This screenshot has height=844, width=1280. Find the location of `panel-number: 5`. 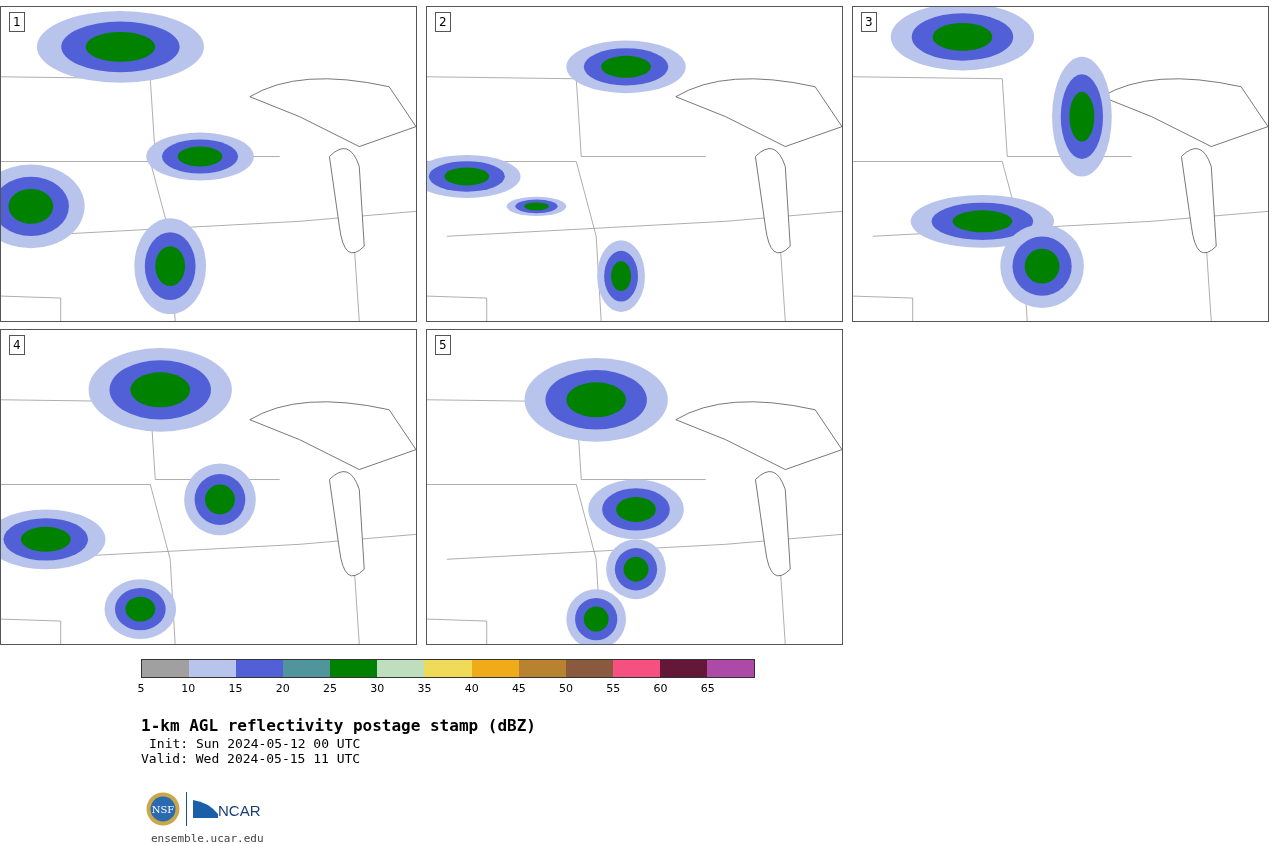

panel-number: 5 is located at coordinates (443, 345).